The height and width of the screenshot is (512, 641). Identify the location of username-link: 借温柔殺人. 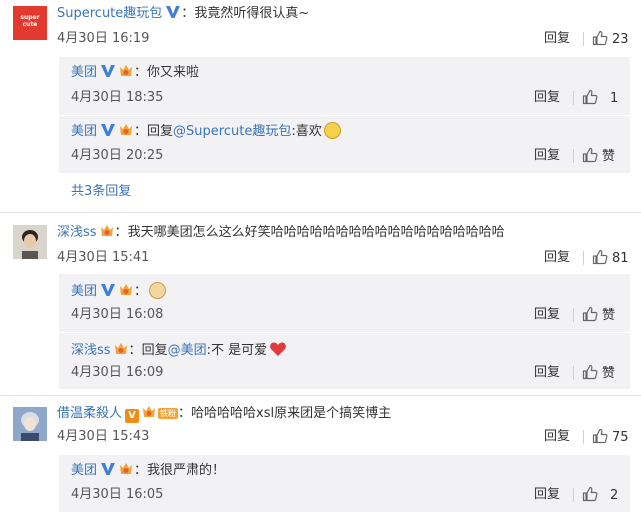
(89, 413).